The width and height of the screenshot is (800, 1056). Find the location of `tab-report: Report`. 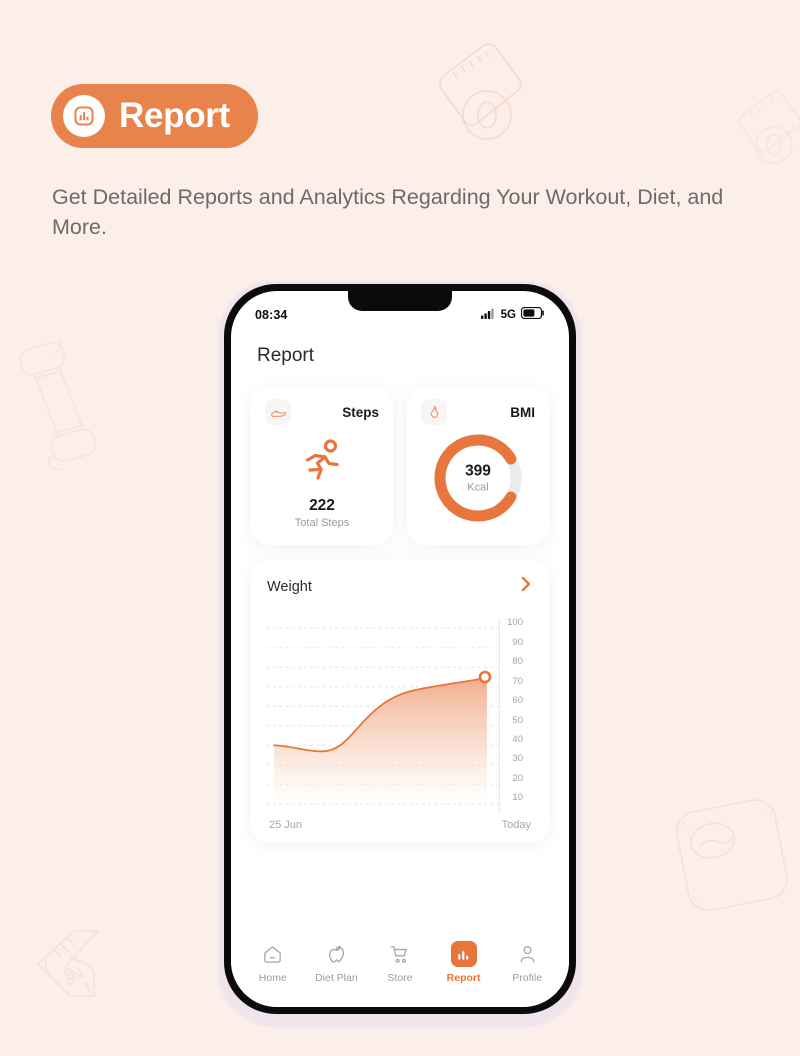

tab-report: Report is located at coordinates (464, 962).